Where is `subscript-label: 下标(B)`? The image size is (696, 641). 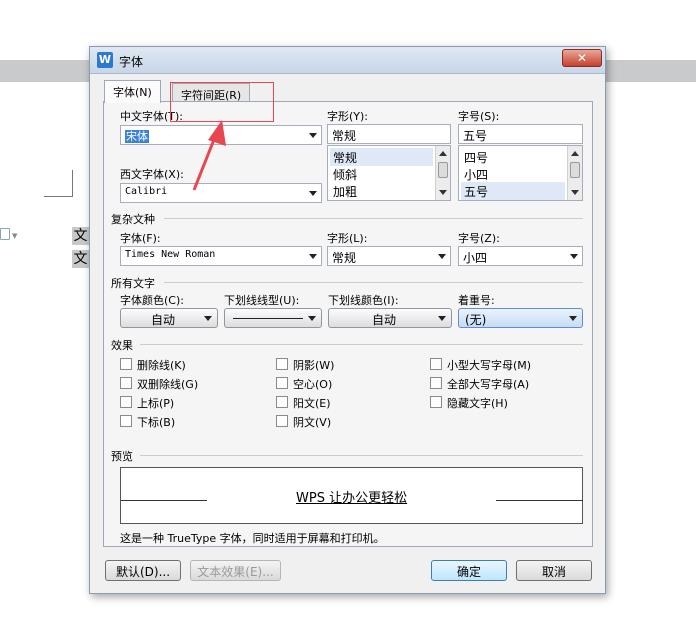
subscript-label: 下标(B) is located at coordinates (156, 422).